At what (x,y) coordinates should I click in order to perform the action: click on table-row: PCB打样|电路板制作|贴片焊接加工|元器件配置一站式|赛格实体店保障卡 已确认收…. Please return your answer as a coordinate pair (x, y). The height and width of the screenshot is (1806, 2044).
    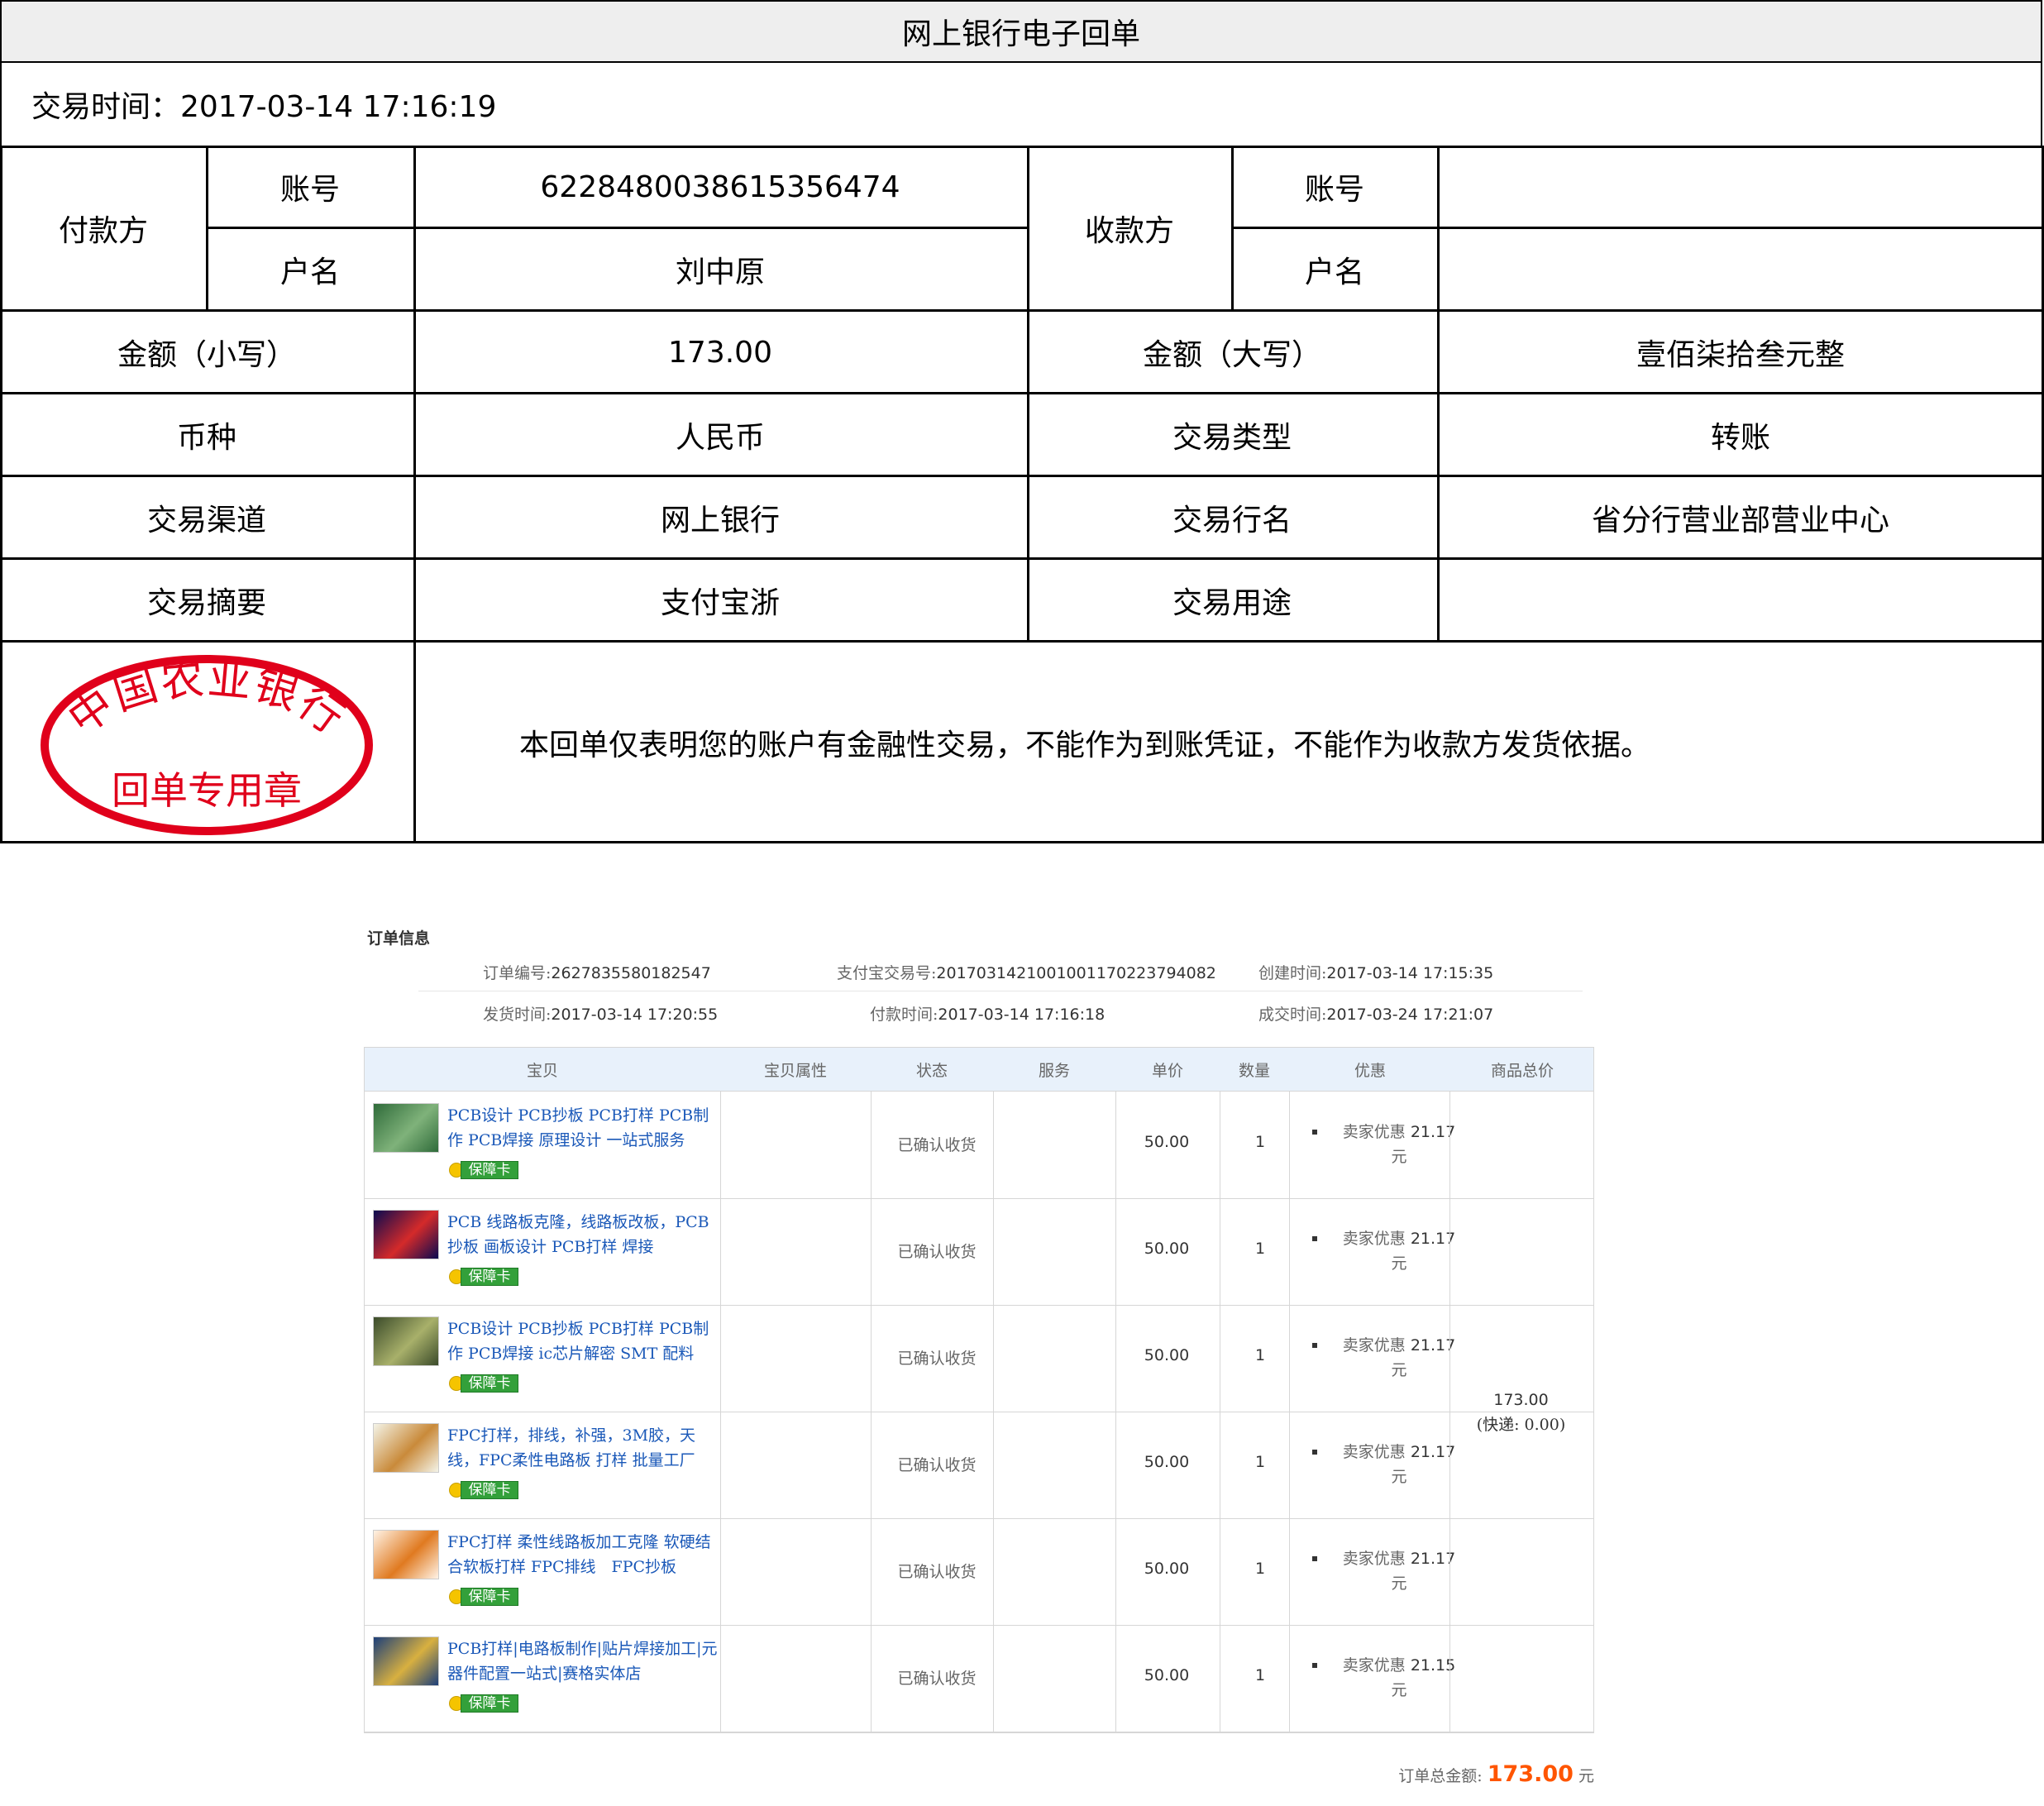
    Looking at the image, I should click on (979, 1678).